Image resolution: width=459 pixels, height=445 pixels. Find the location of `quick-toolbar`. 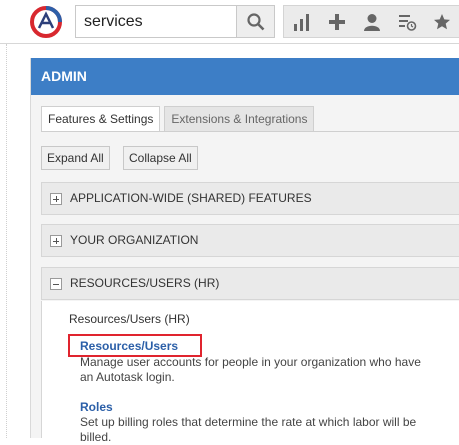

quick-toolbar is located at coordinates (371, 21).